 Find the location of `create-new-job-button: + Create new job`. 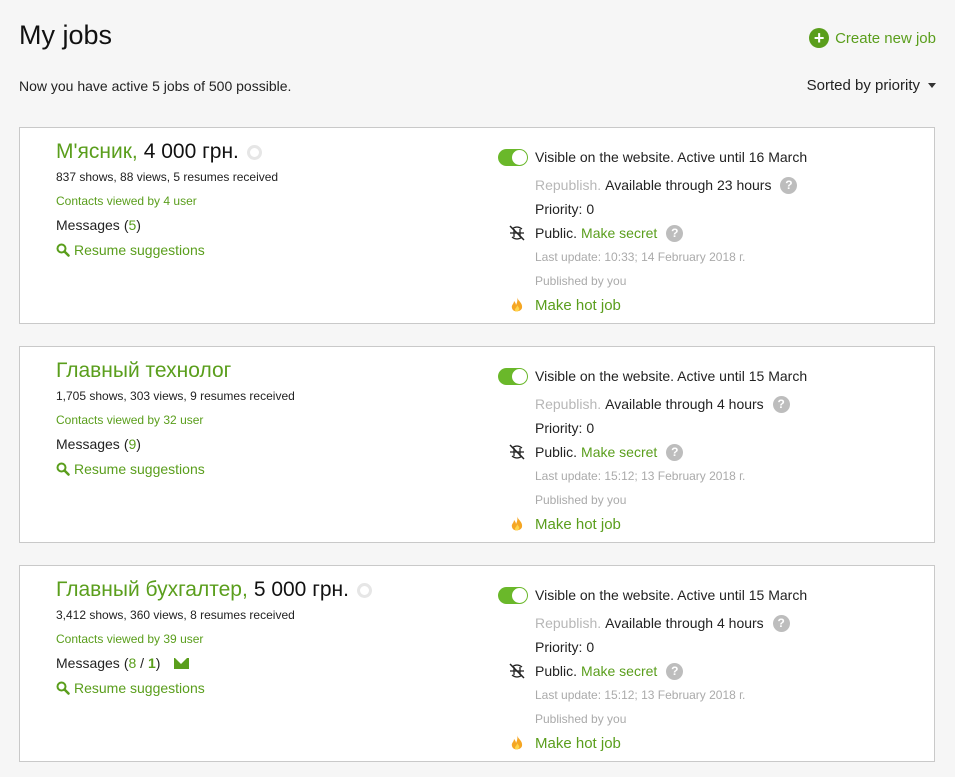

create-new-job-button: + Create new job is located at coordinates (872, 38).